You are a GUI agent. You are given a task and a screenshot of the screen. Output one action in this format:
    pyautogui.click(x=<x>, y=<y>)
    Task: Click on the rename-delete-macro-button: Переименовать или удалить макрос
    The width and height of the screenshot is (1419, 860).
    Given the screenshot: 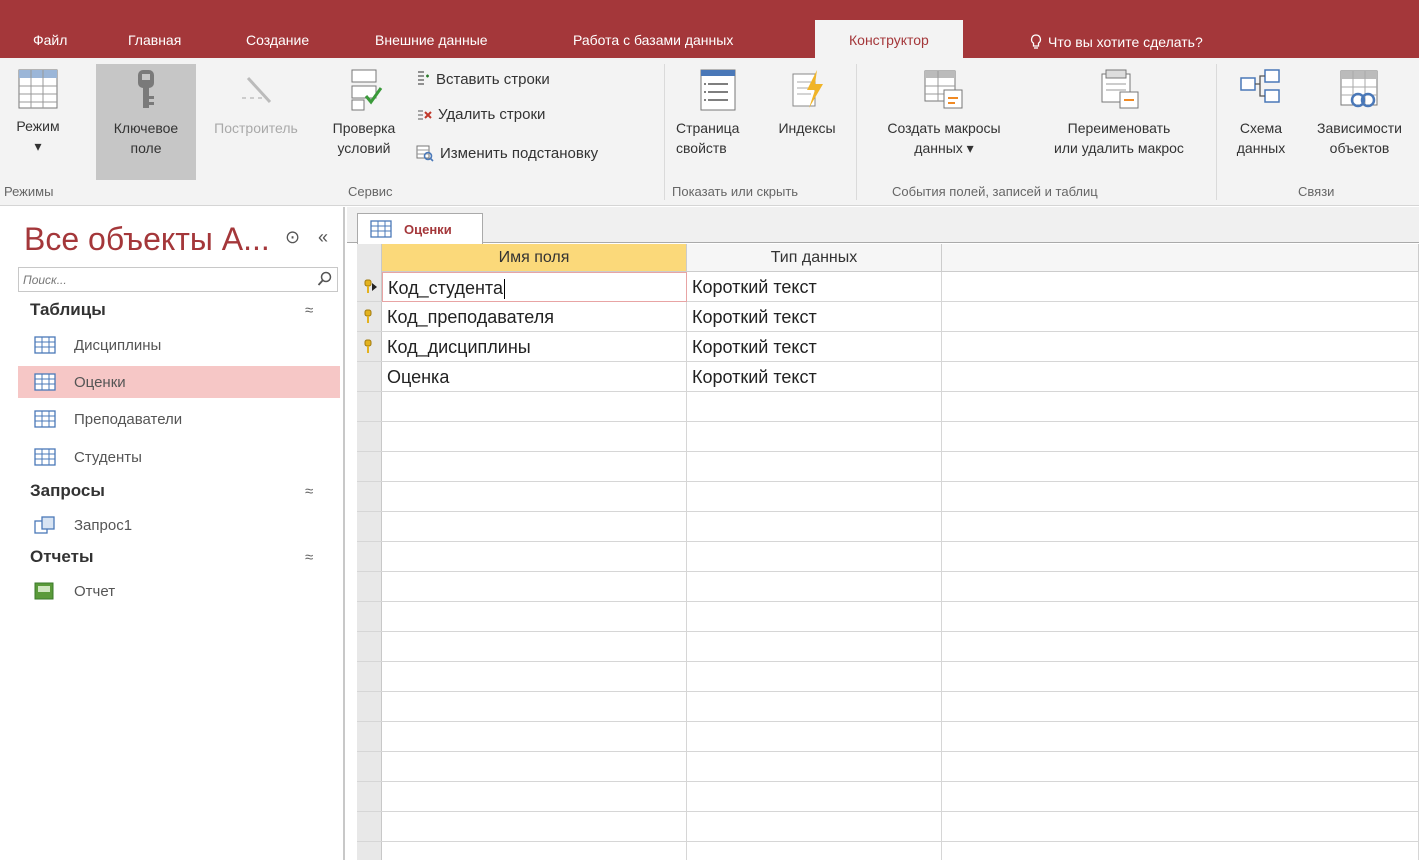 What is the action you would take?
    pyautogui.click(x=1119, y=122)
    